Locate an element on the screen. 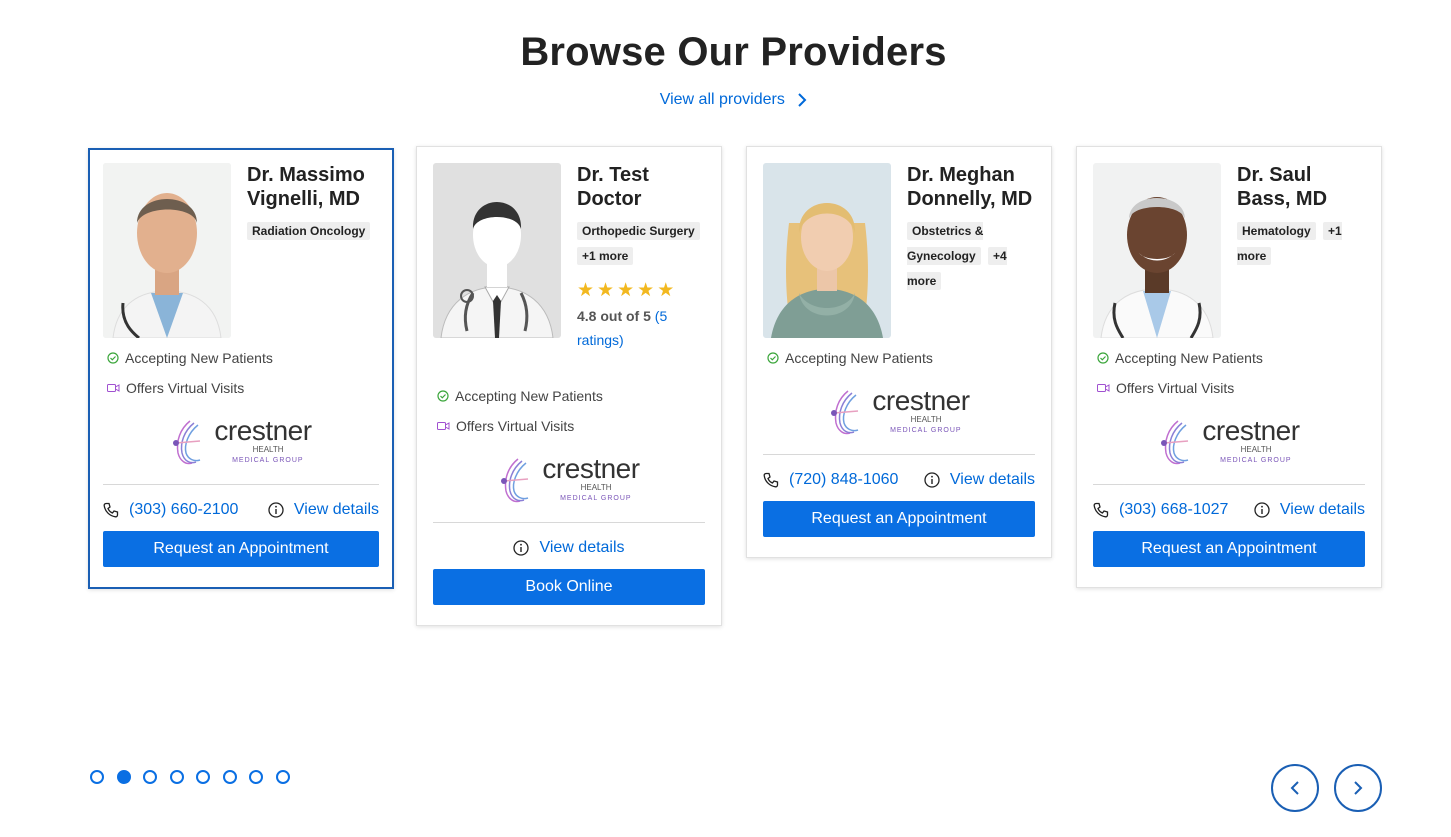 This screenshot has height=837, width=1451. specialty-tag: Hematology is located at coordinates (1276, 231).